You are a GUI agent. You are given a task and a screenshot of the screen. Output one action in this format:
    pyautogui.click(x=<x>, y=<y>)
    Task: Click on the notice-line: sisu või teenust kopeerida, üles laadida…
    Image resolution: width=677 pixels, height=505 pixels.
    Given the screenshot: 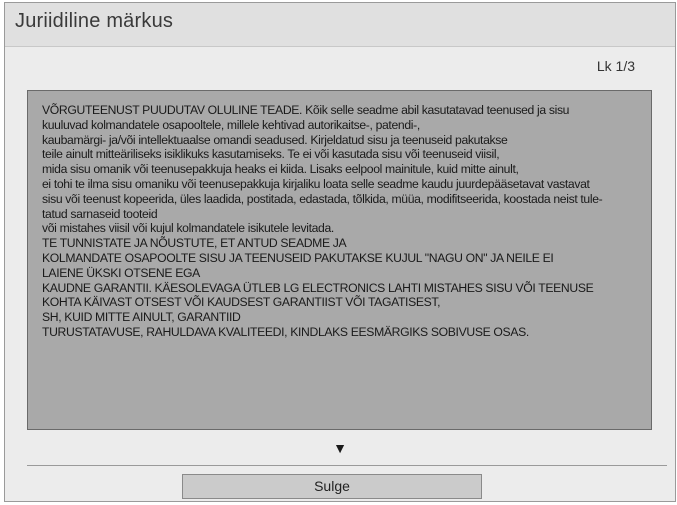 What is the action you would take?
    pyautogui.click(x=322, y=198)
    